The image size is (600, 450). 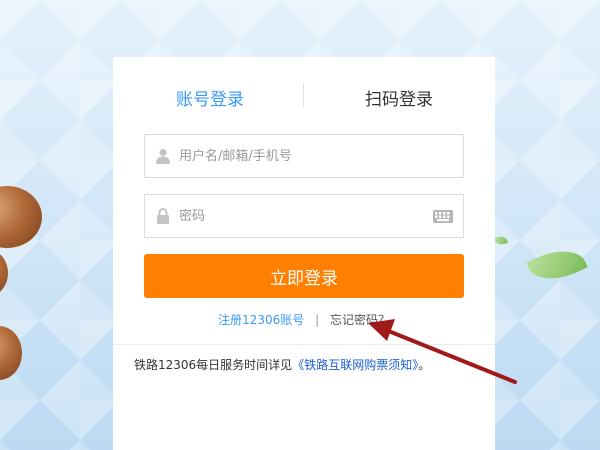 What do you see at coordinates (304, 344) in the screenshot?
I see `footer-divider` at bounding box center [304, 344].